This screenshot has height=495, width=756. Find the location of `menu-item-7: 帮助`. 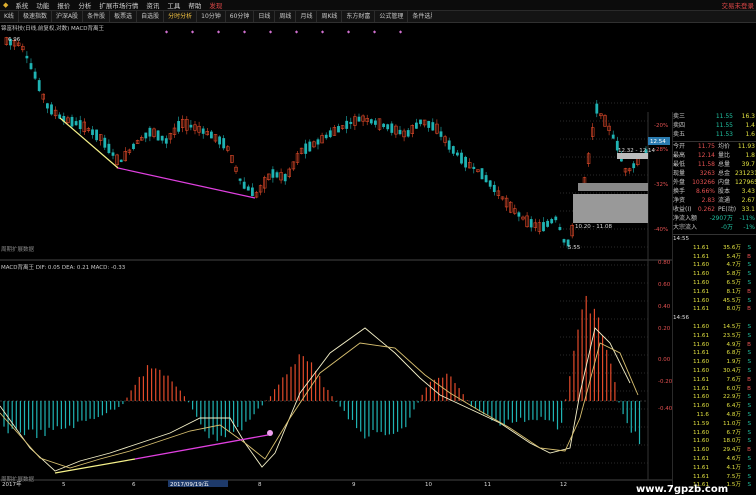

menu-item-7: 帮助 is located at coordinates (194, 5).